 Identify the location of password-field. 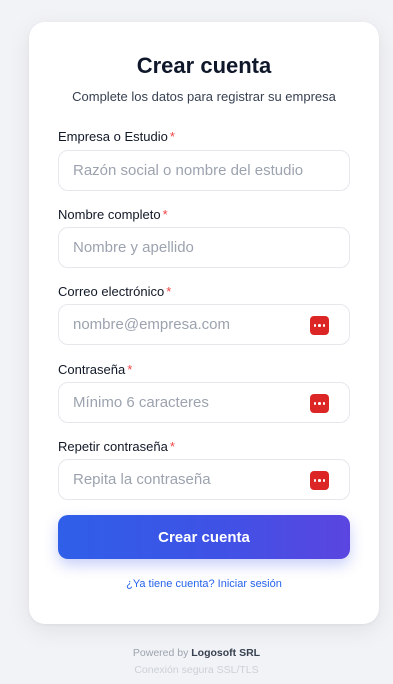
(204, 402).